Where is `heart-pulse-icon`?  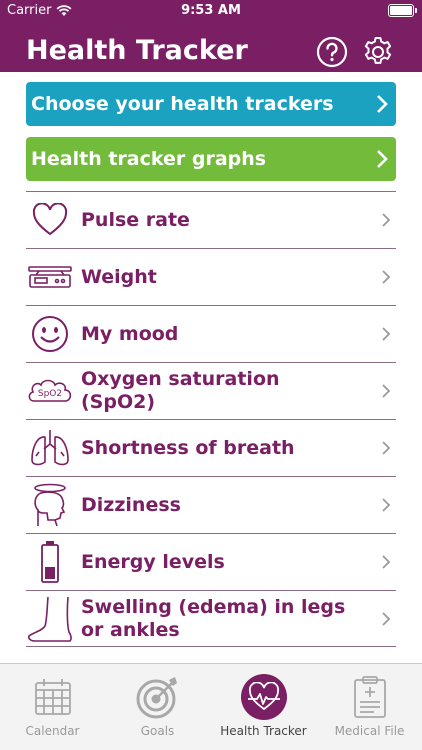
heart-pulse-icon is located at coordinates (263, 696).